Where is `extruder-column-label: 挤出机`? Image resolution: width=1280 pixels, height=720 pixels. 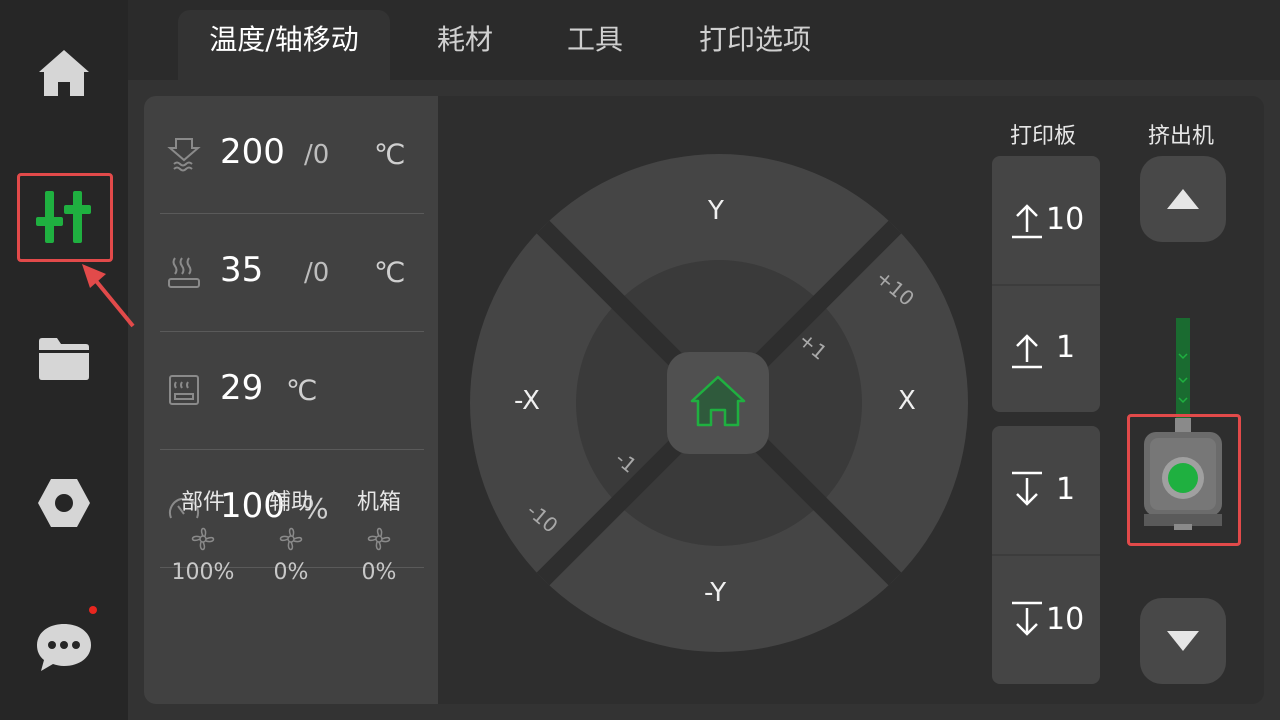 extruder-column-label: 挤出机 is located at coordinates (1181, 136).